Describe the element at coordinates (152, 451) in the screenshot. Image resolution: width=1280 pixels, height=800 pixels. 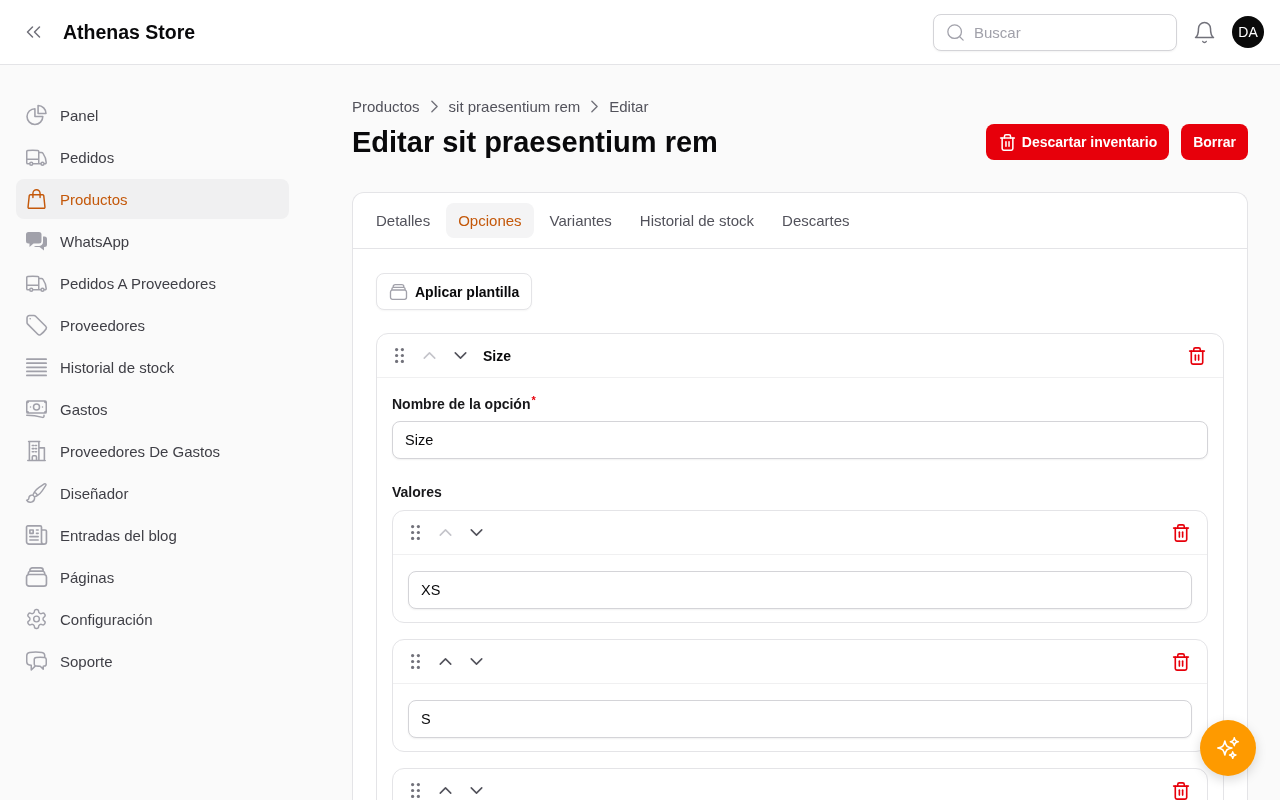
I see `sidebar-item: Proveedores De Gastos` at that location.